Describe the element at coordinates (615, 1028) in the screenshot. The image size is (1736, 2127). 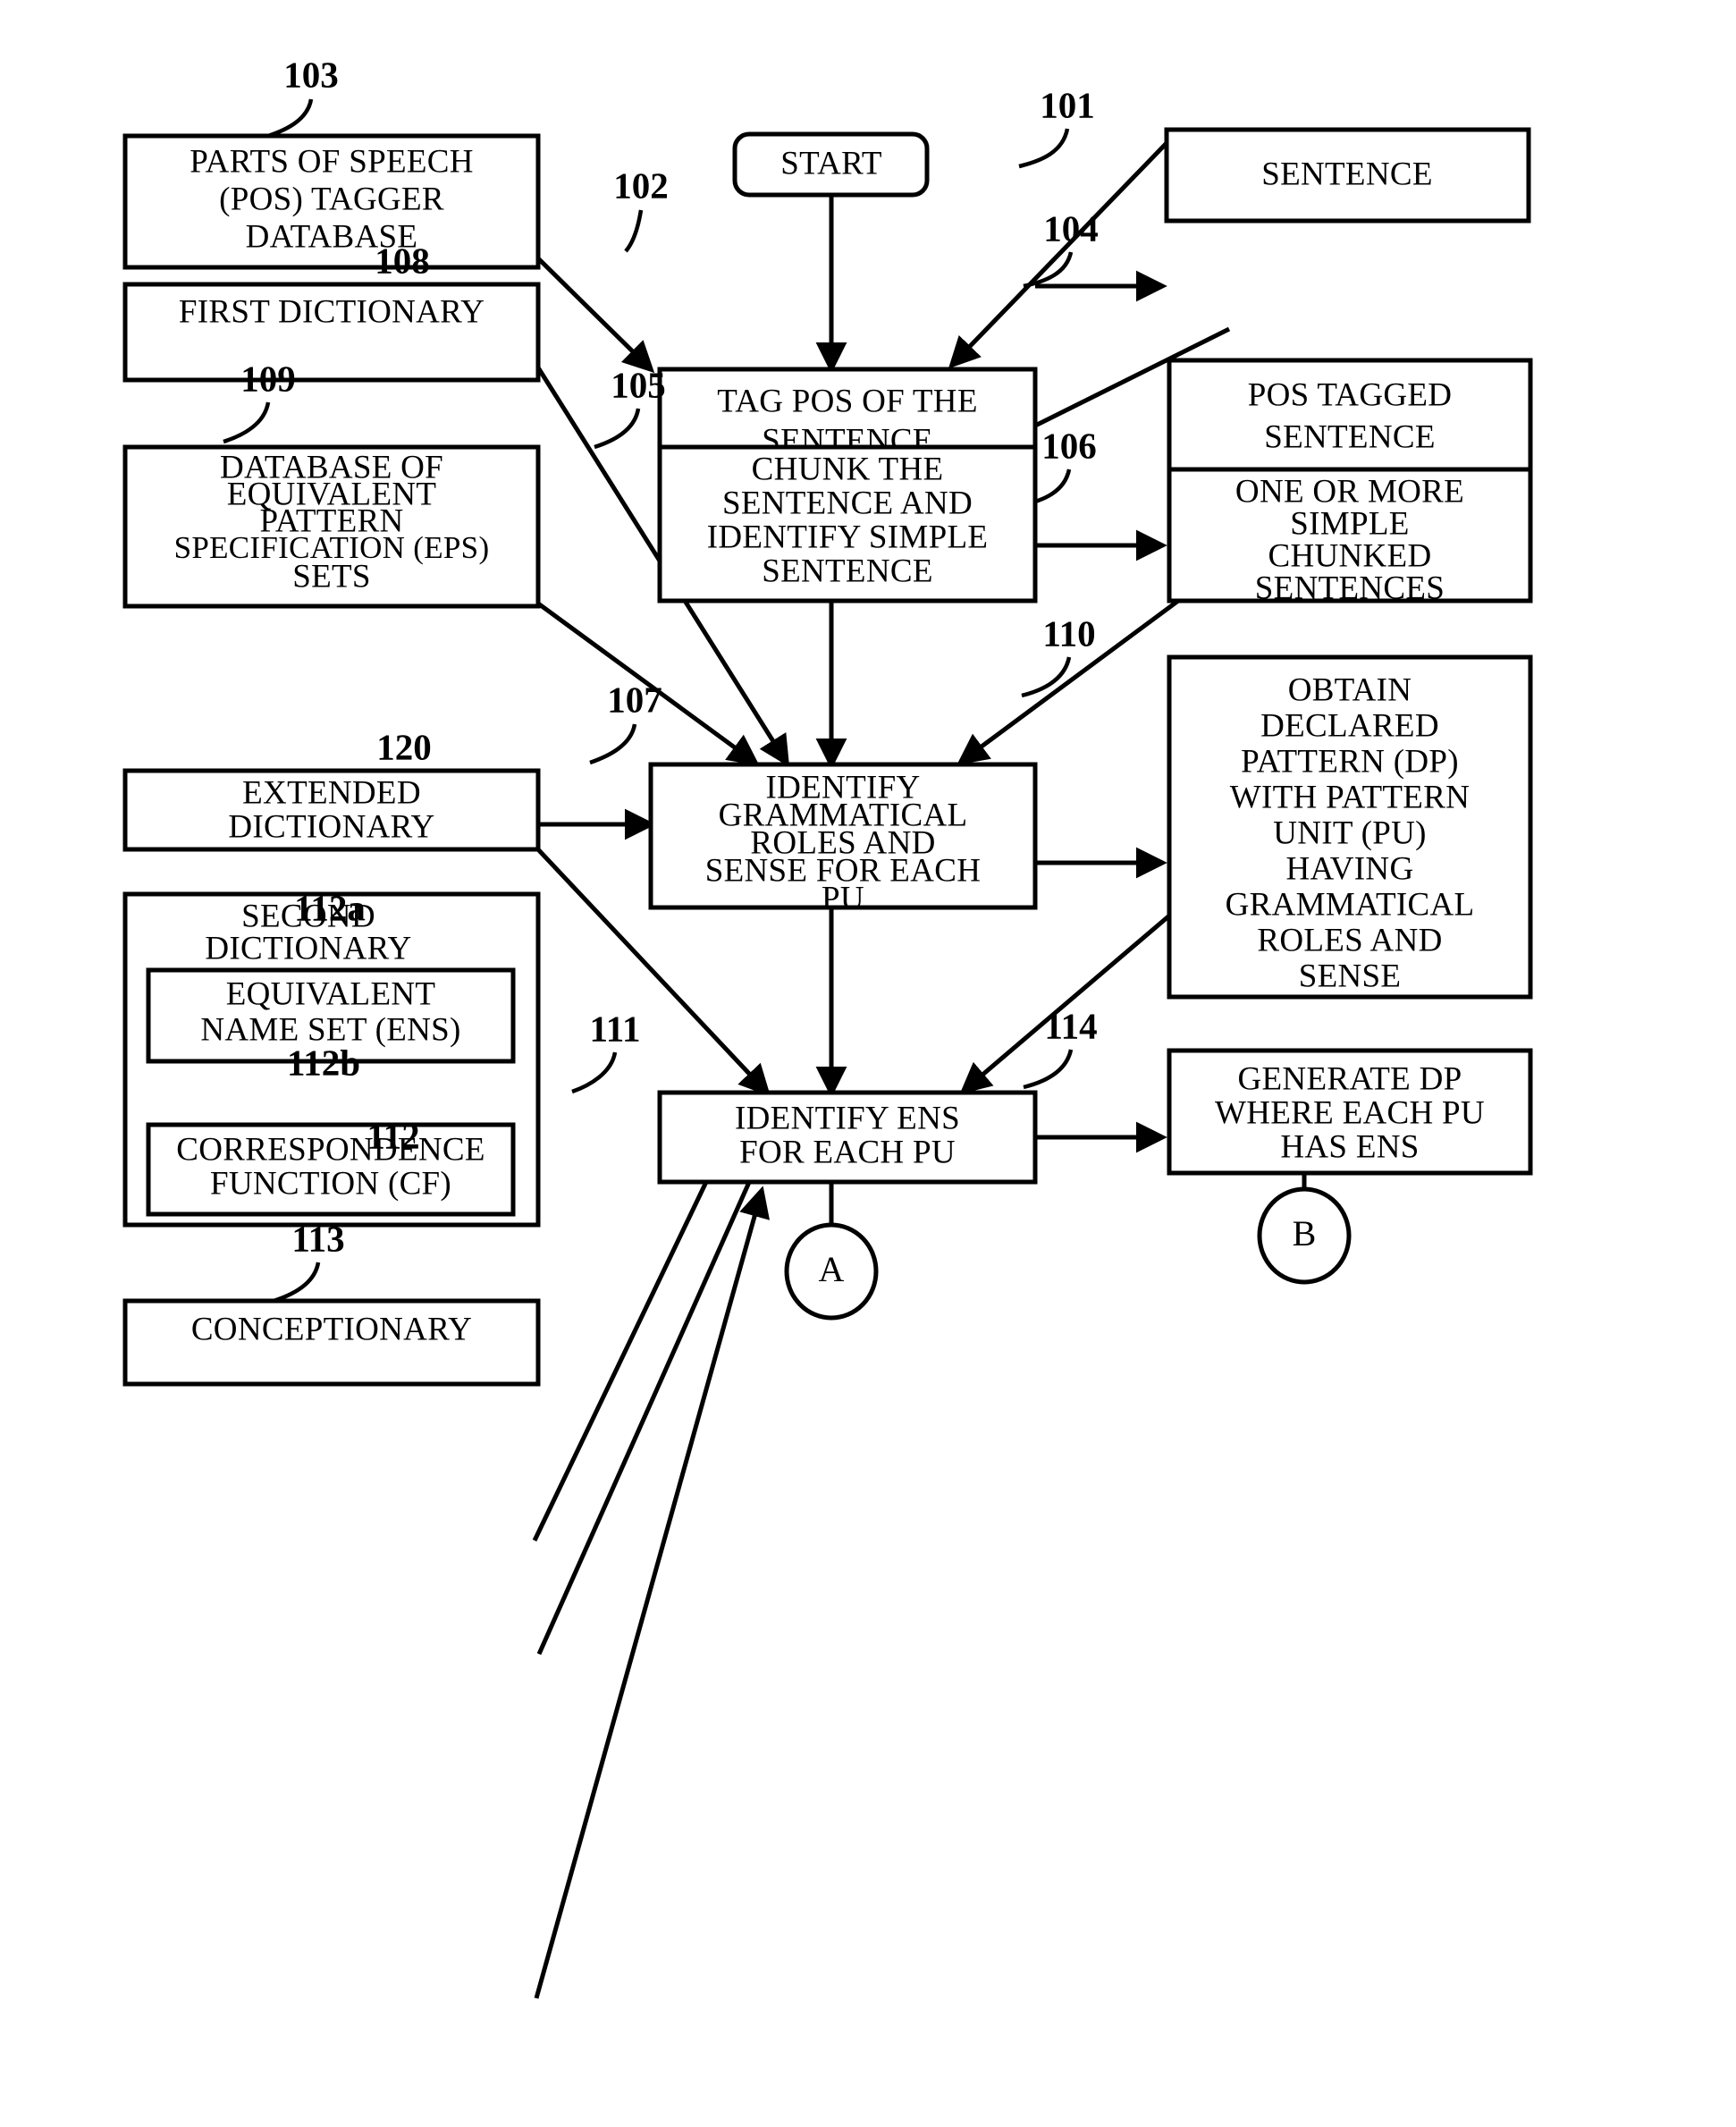
I see `ref-111: 111` at that location.